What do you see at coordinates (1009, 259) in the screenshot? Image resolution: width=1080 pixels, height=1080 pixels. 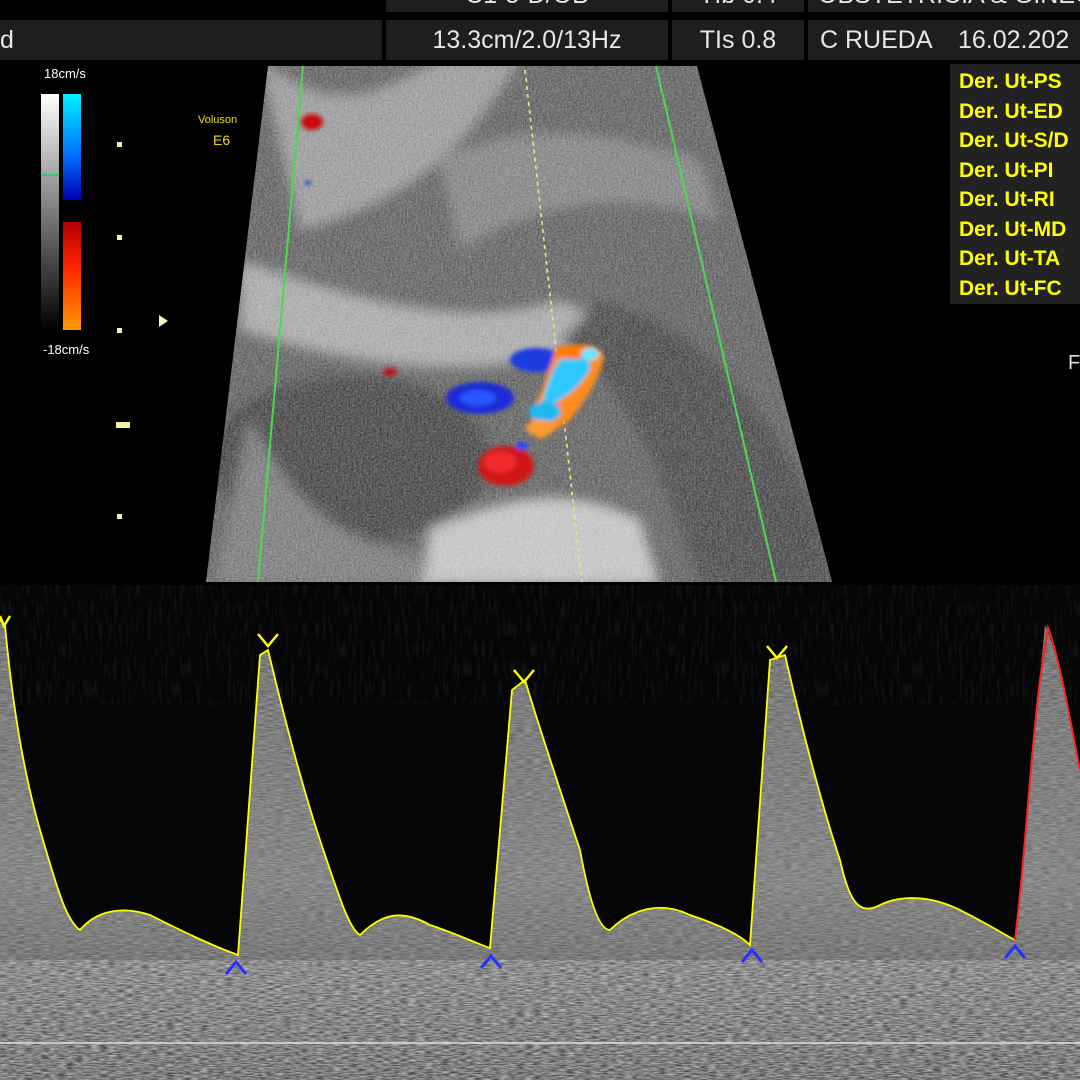 I see `measurement-item: Der. Ut-TA` at bounding box center [1009, 259].